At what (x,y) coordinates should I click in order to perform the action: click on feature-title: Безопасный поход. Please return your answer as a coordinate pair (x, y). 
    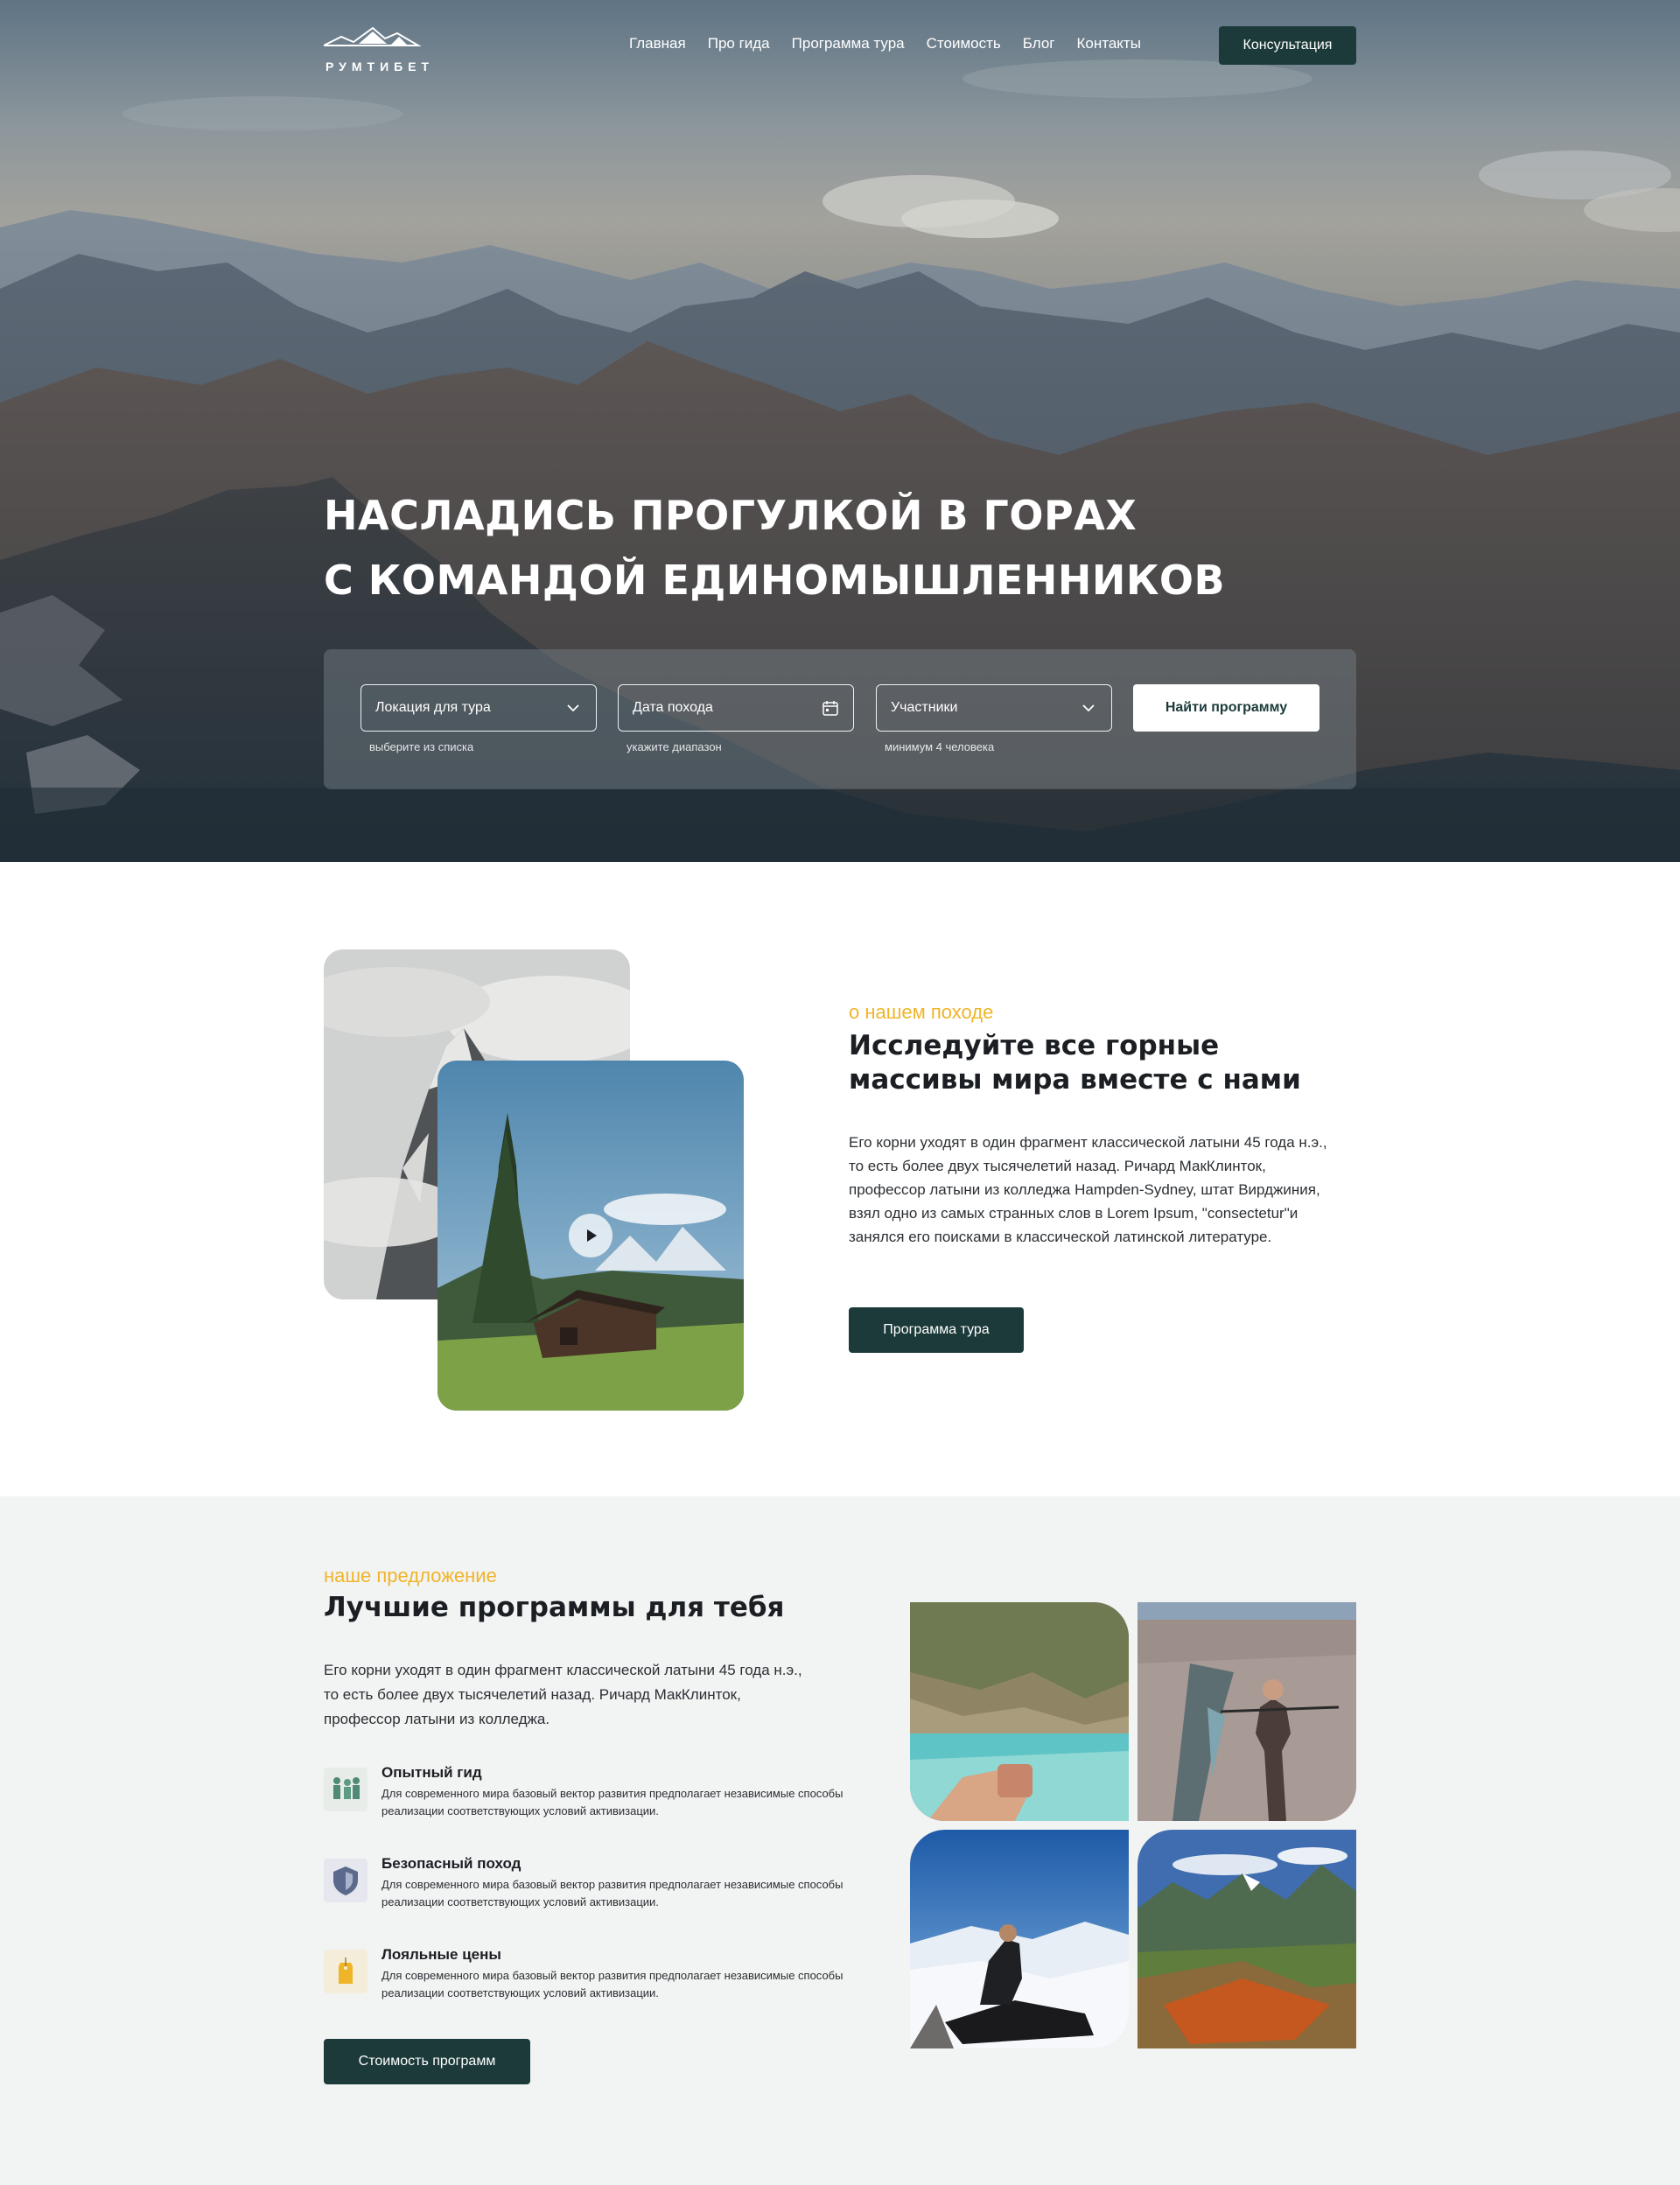
    Looking at the image, I should click on (452, 1864).